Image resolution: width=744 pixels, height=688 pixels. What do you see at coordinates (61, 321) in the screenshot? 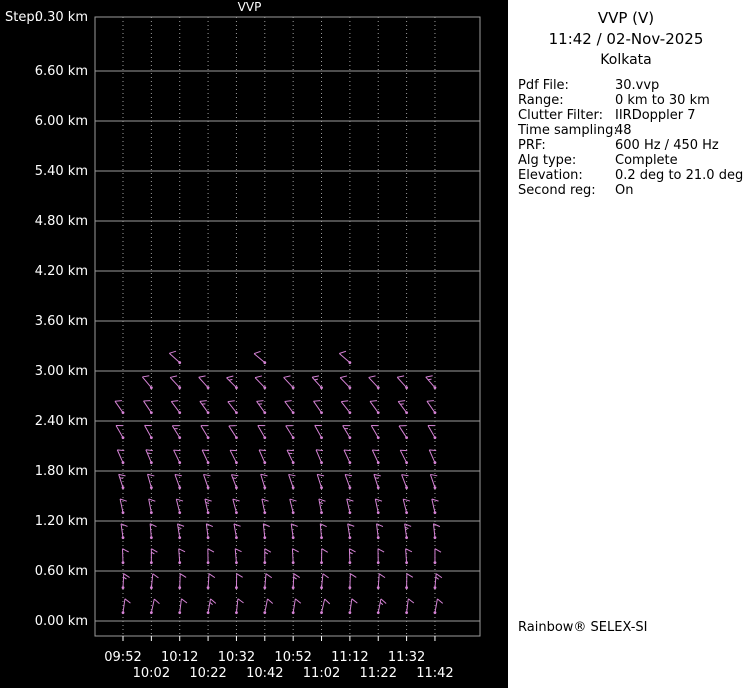
I see `y-axis-label: 3.60 km` at bounding box center [61, 321].